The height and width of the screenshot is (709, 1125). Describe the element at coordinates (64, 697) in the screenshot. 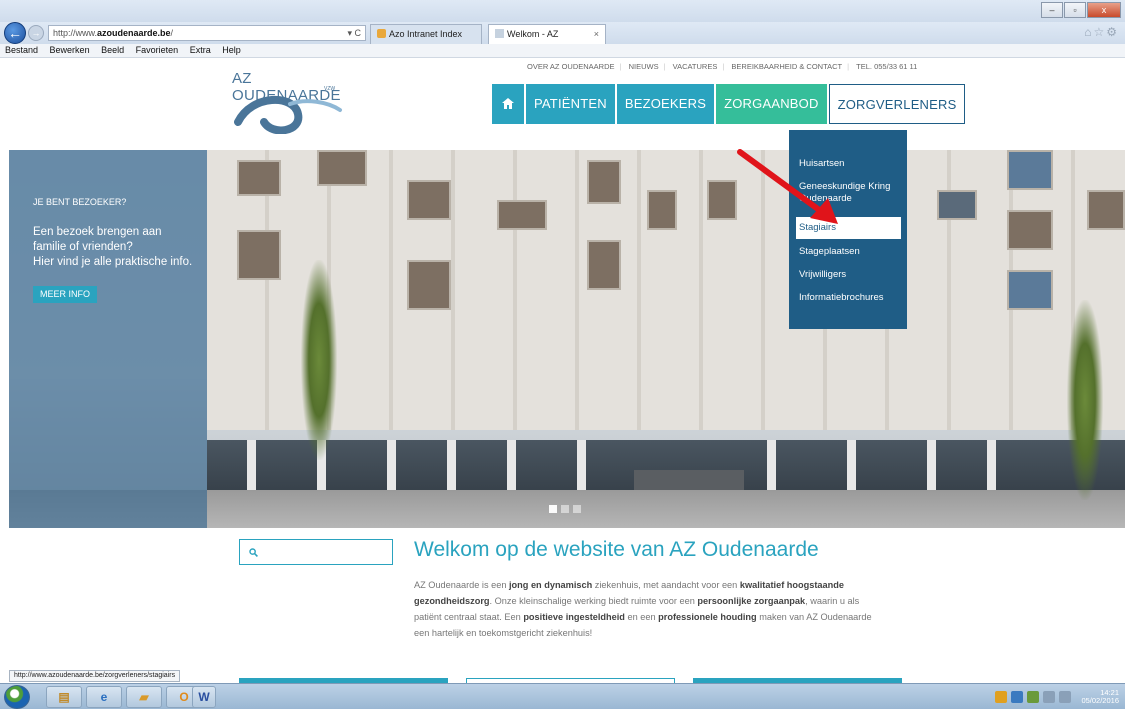

I see `explorer-icon: ▤` at that location.